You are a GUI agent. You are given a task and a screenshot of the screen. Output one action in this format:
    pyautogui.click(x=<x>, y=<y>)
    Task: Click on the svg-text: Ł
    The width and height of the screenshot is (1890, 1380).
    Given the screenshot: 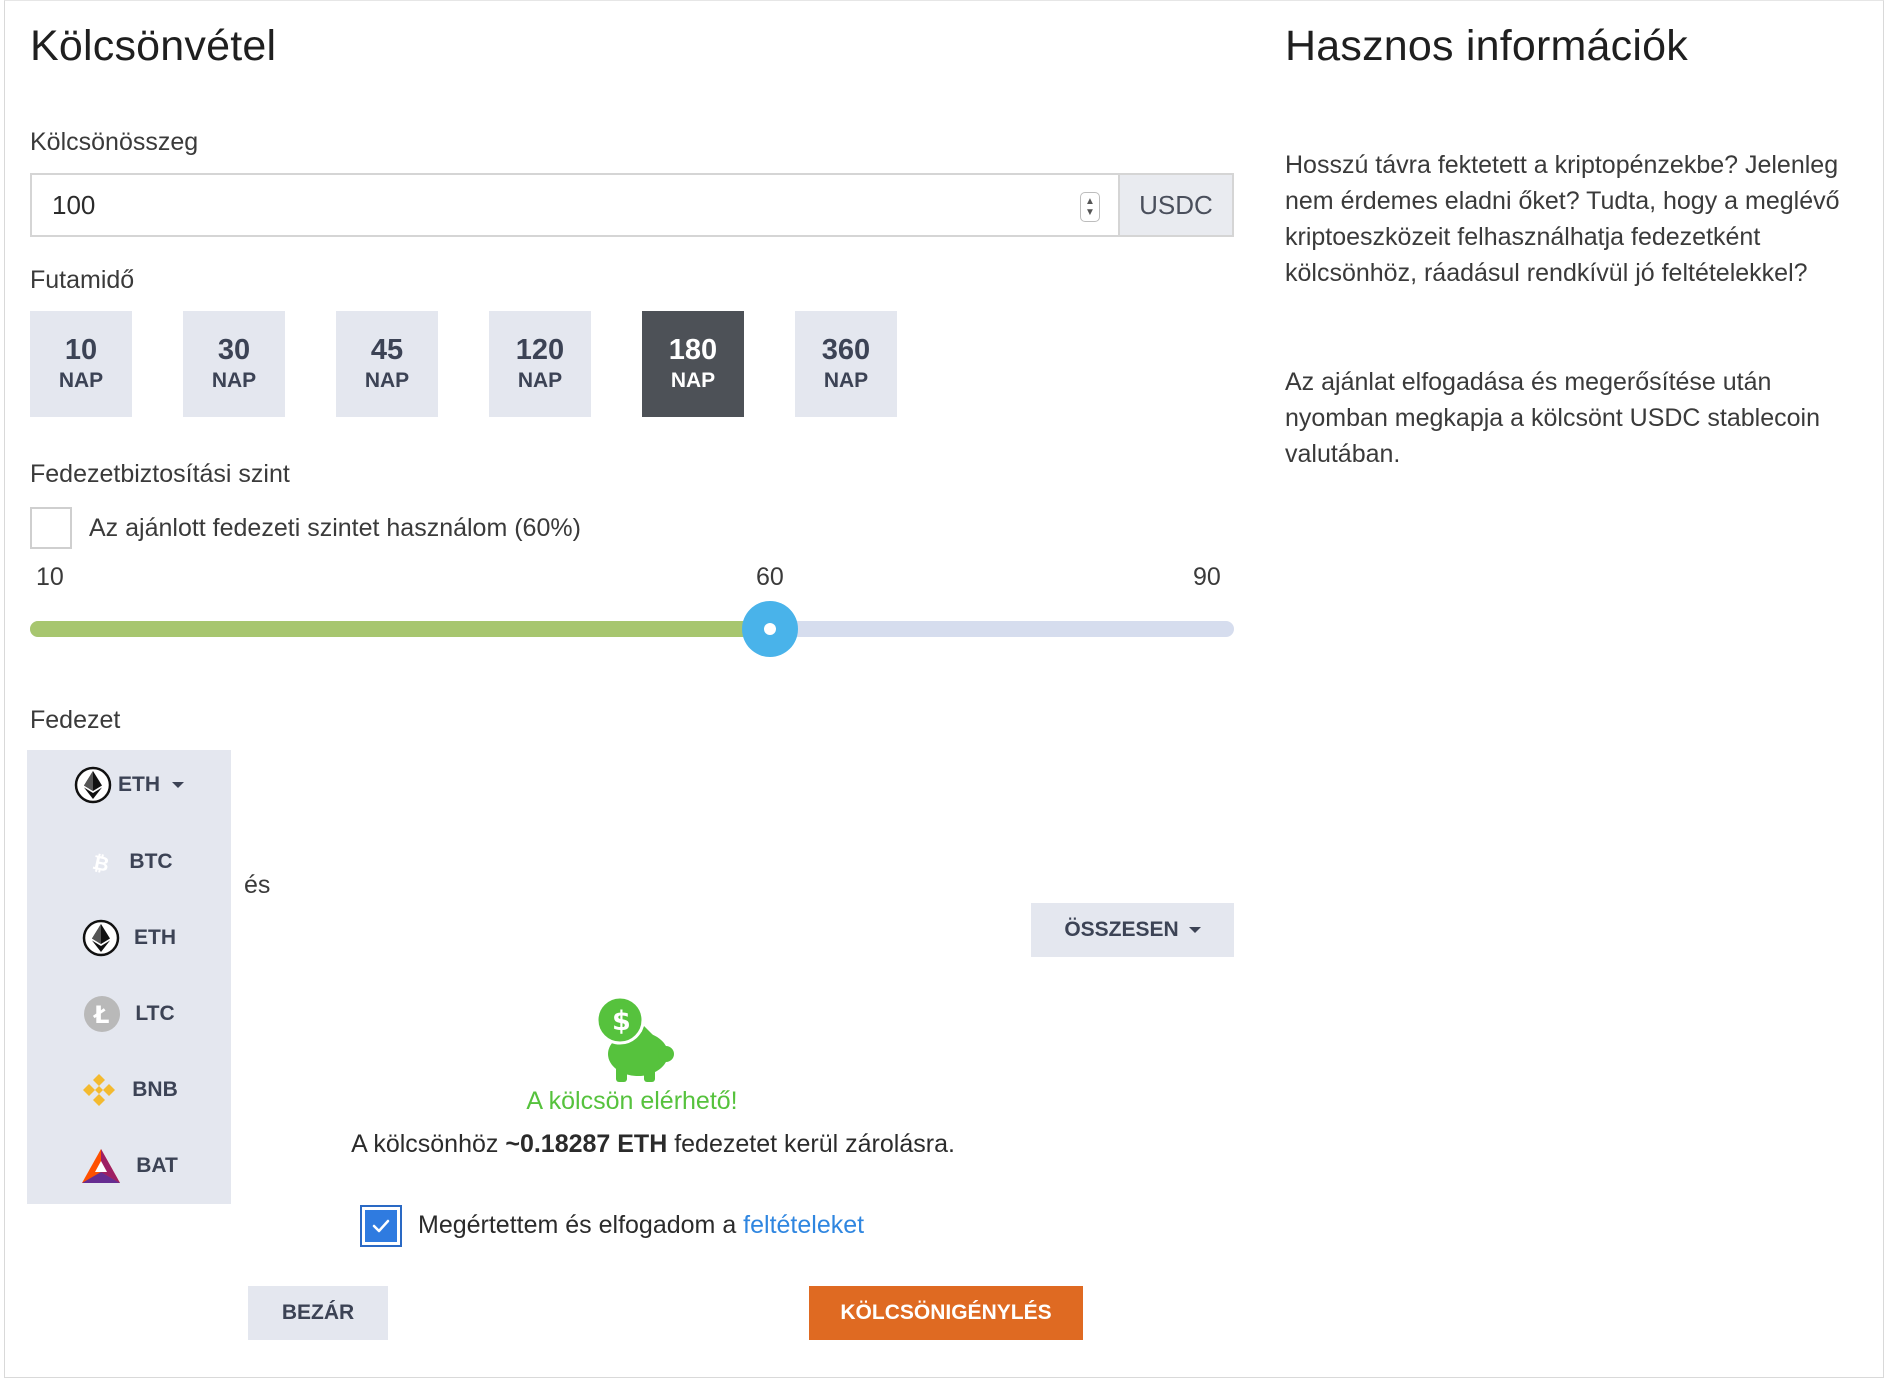 What is the action you would take?
    pyautogui.click(x=100, y=1015)
    